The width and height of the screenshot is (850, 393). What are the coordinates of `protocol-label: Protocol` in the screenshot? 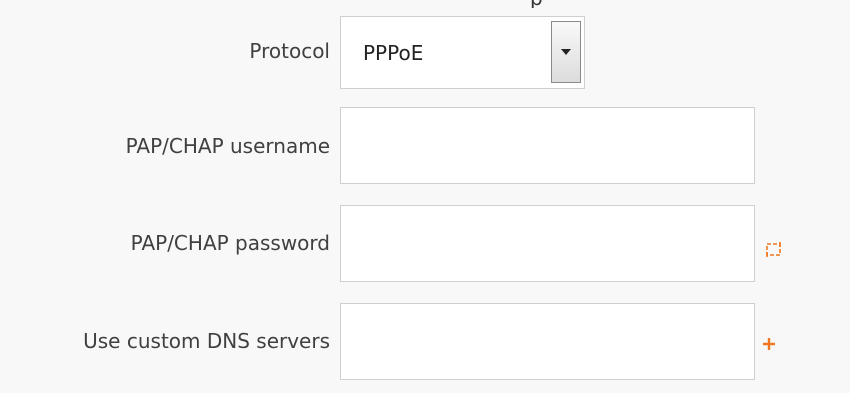 It's located at (289, 51).